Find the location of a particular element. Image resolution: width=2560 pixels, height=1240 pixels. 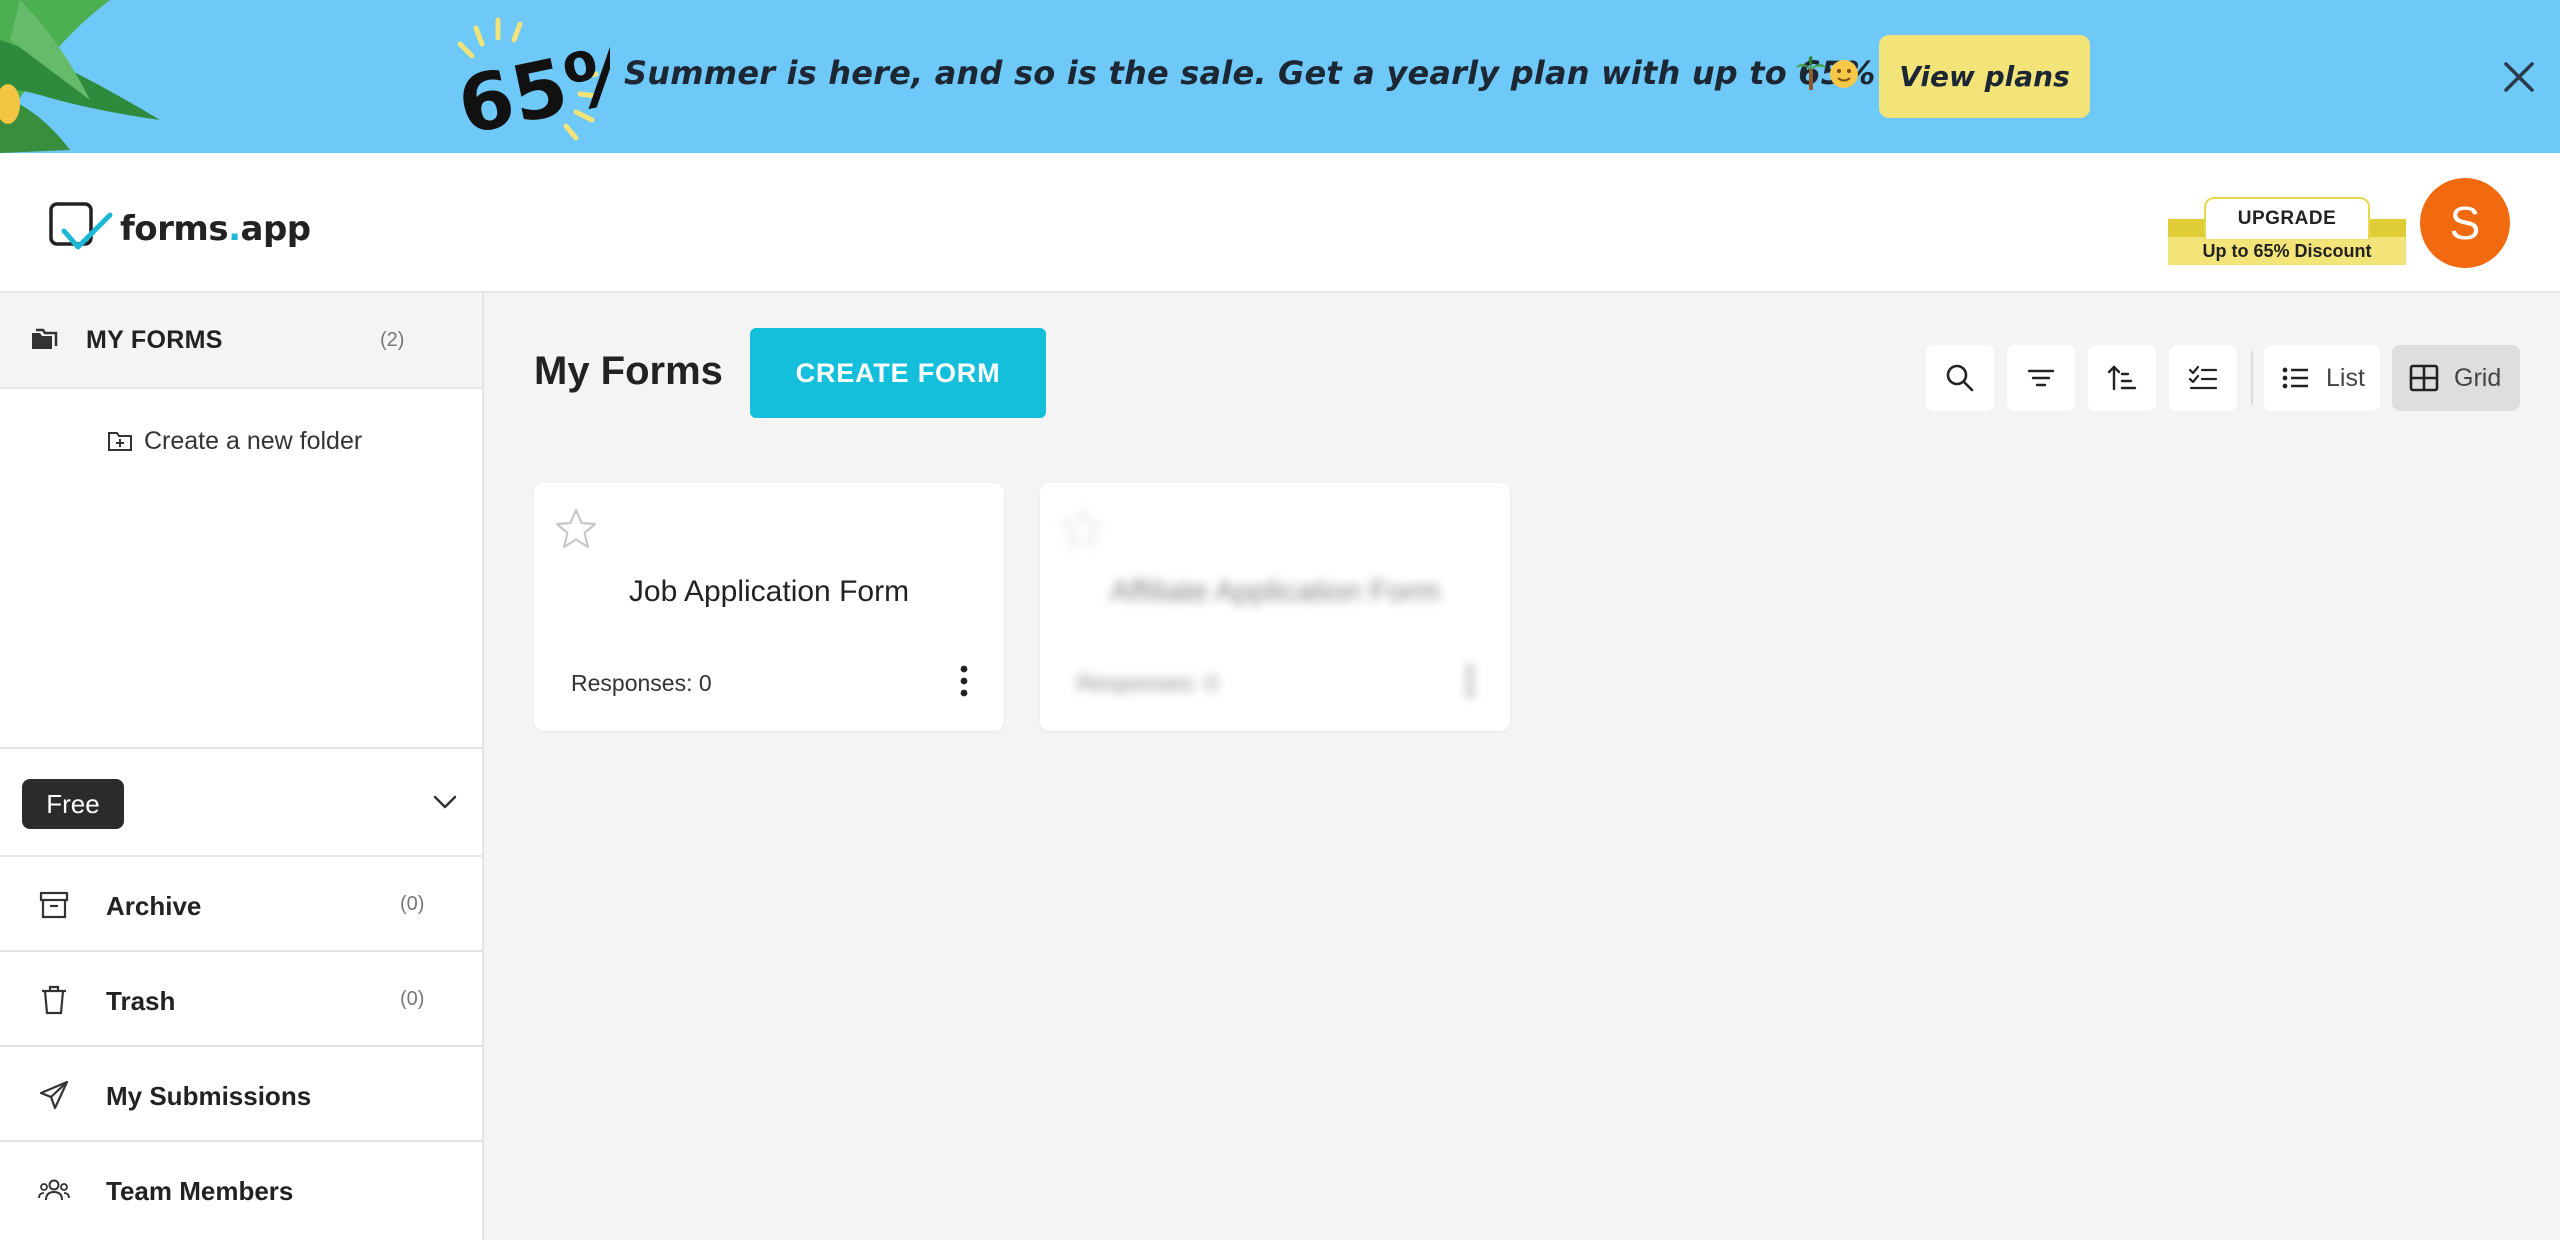

sidebar-item-my-forms: MY FORMS (2) is located at coordinates (241, 341).